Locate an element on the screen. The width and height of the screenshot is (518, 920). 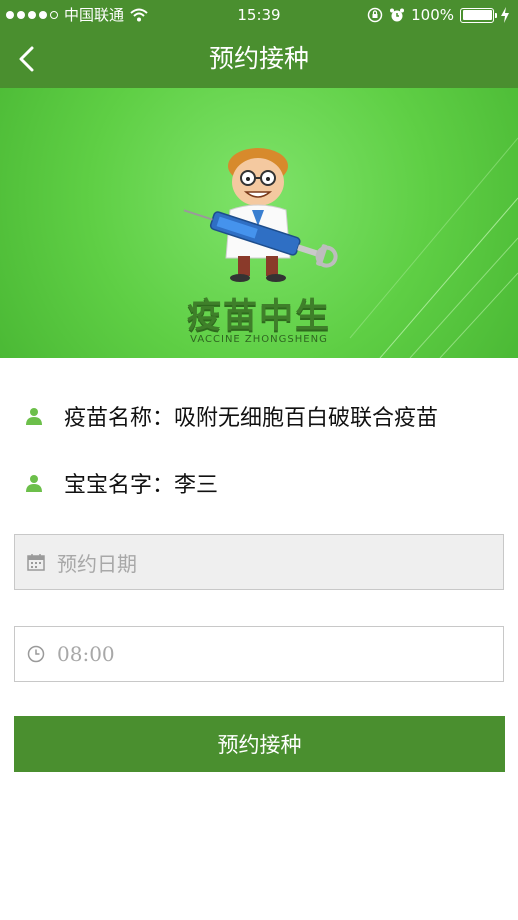
top-bar: 中国联通 15:39 100% 预约接种 is located at coordinates (259, 44).